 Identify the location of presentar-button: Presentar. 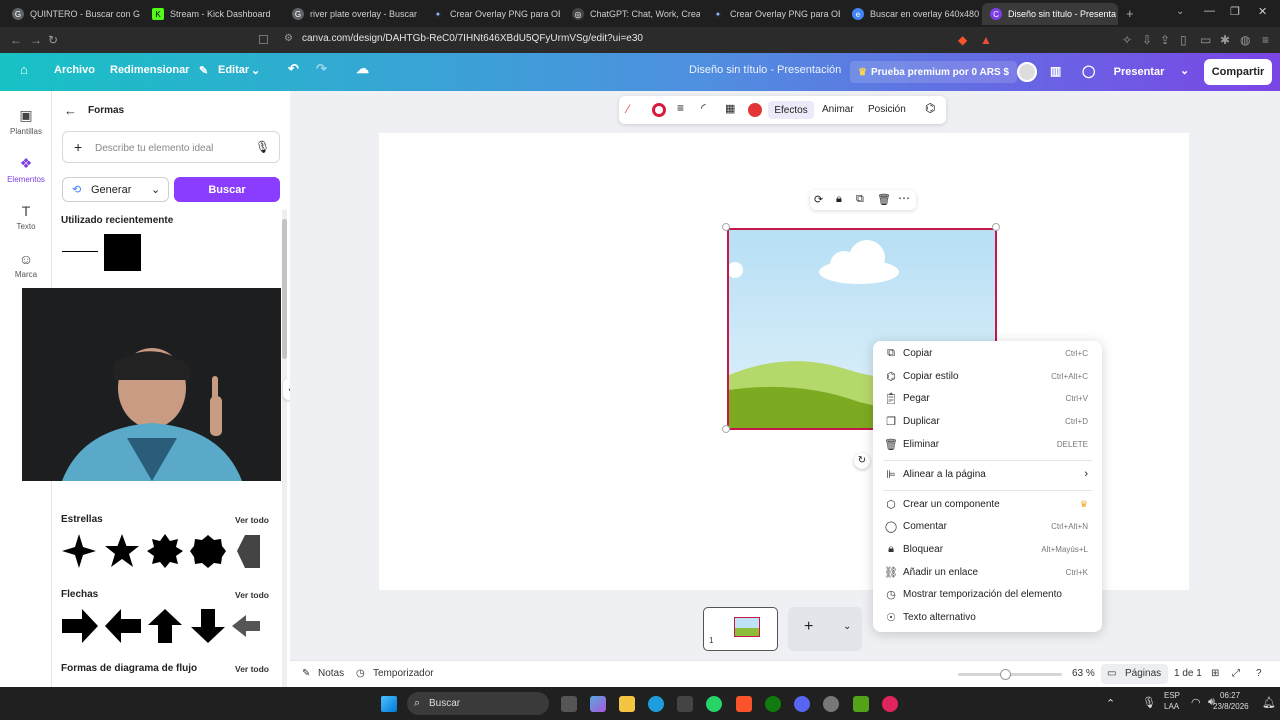
(1139, 72).